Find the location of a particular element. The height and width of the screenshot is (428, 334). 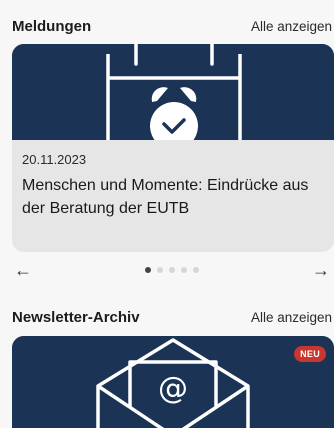

newsletter-show-all-link: Alle anzeigen is located at coordinates (291, 317).